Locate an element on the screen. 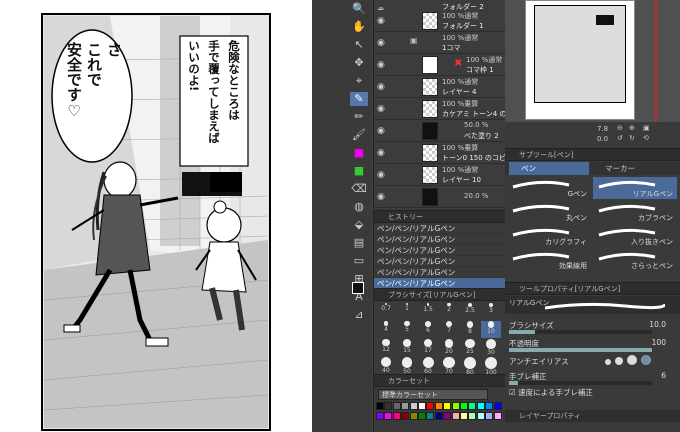 The height and width of the screenshot is (432, 680). fill-tool-icon: ⬙ is located at coordinates (359, 225).